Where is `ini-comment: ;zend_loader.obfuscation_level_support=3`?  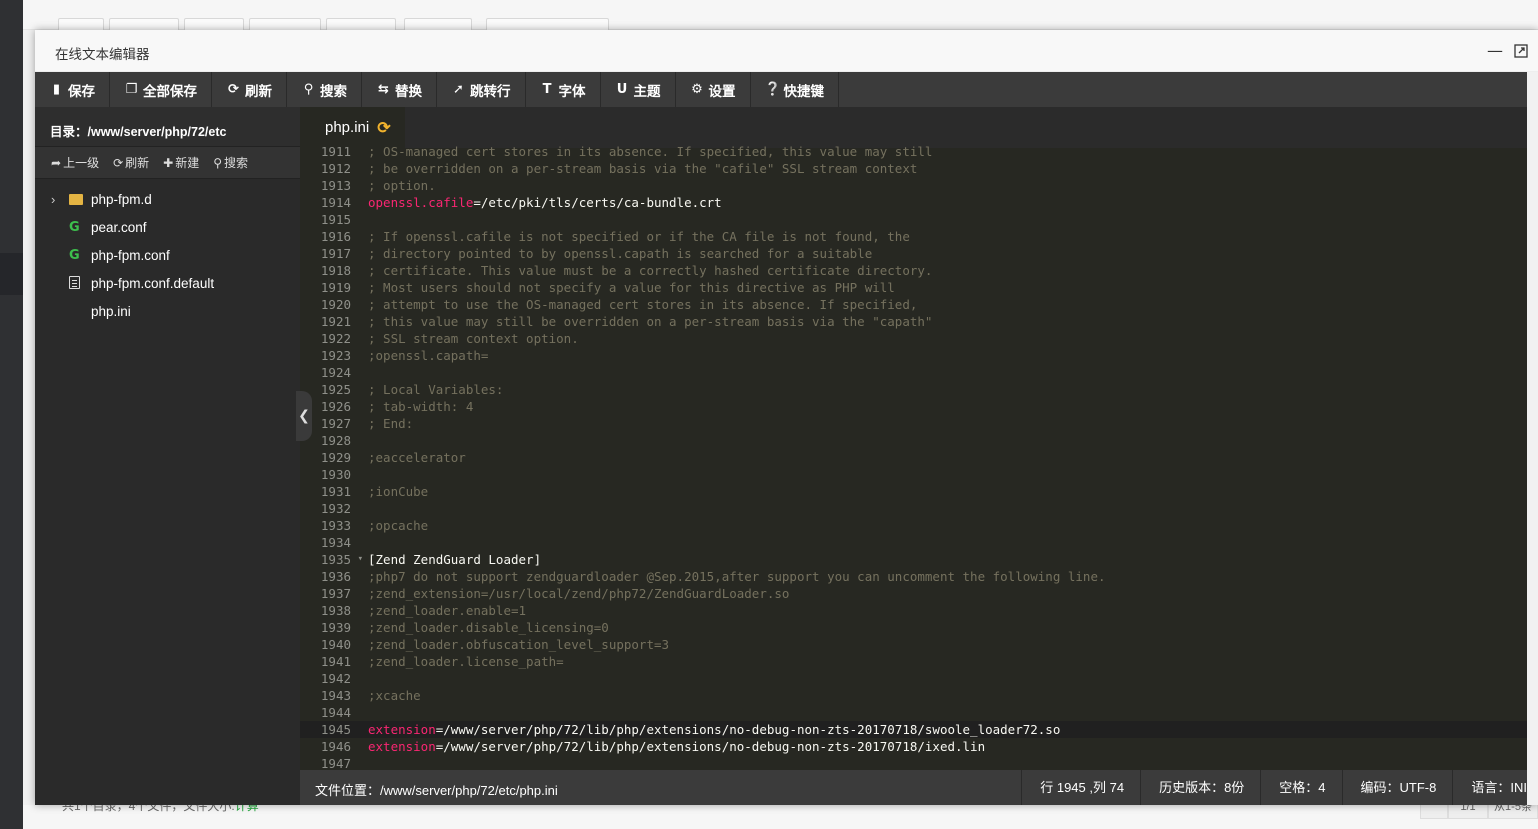
ini-comment: ;zend_loader.obfuscation_level_support=3 is located at coordinates (519, 644).